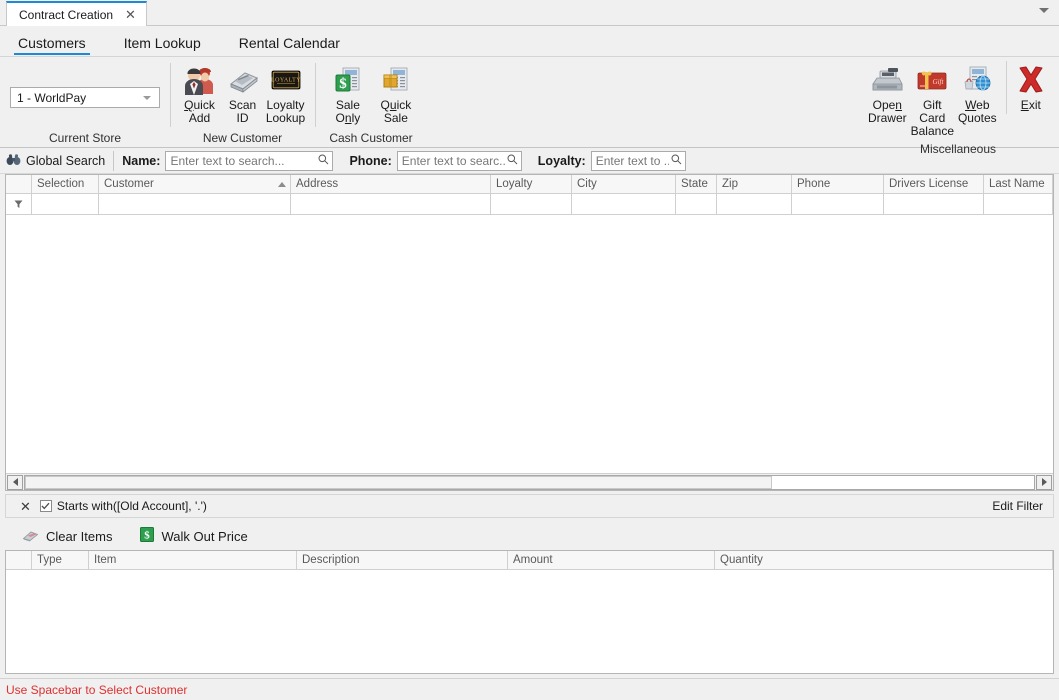 This screenshot has height=700, width=1059. What do you see at coordinates (289, 44) in the screenshot?
I see `tab-rental-calendar: Rental Calendar` at bounding box center [289, 44].